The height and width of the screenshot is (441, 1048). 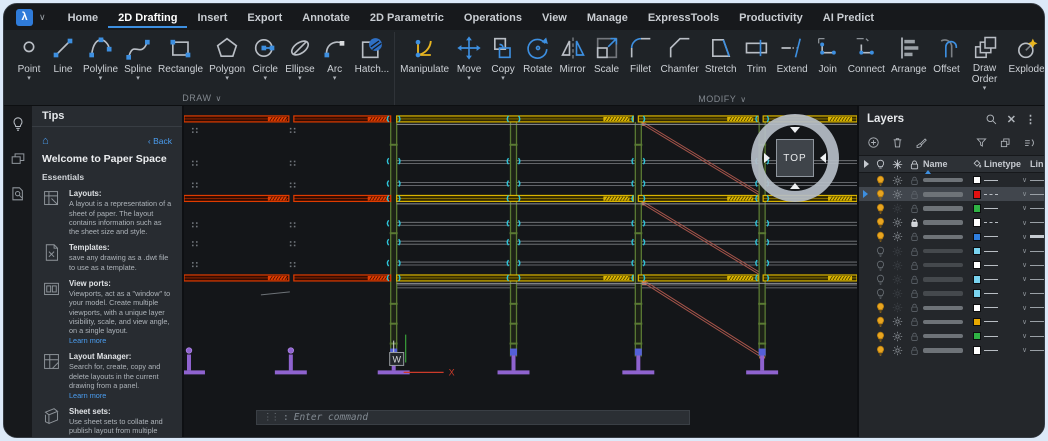 What do you see at coordinates (865, 194) in the screenshot?
I see `layer-expand-icon` at bounding box center [865, 194].